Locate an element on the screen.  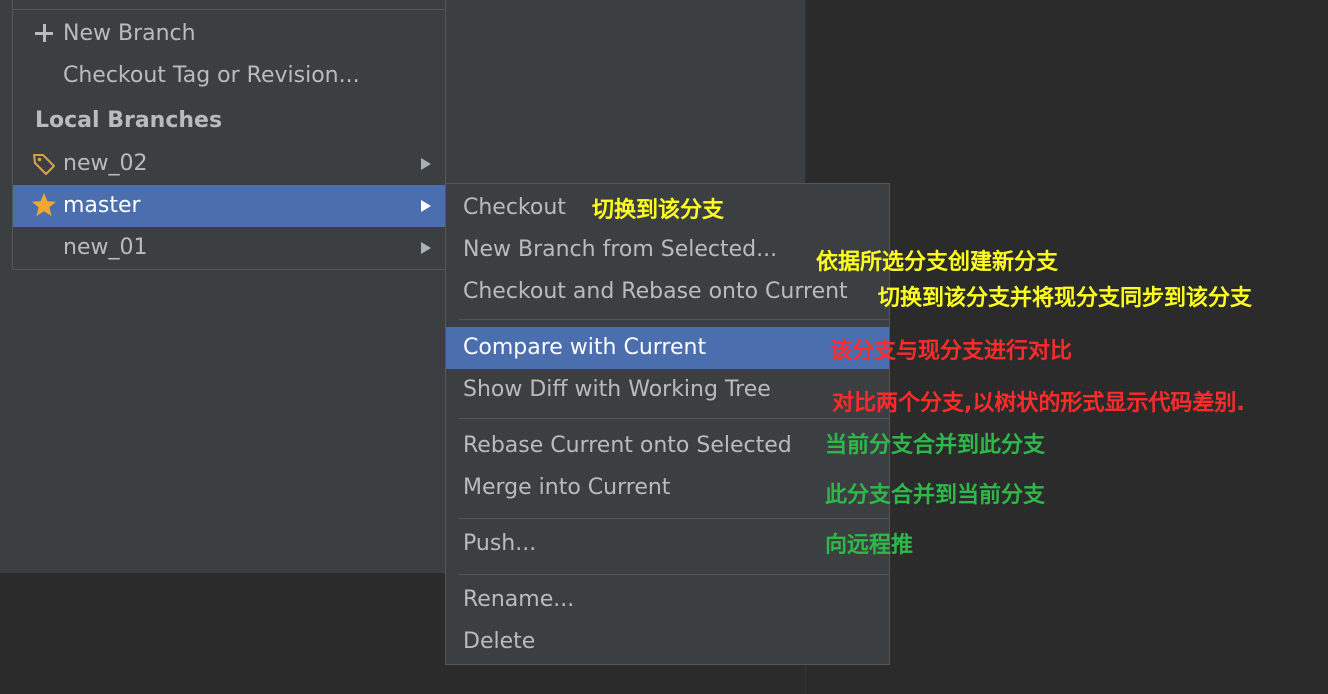
menu-item-show-diff: Show Diff with Working Tree is located at coordinates (667, 390).